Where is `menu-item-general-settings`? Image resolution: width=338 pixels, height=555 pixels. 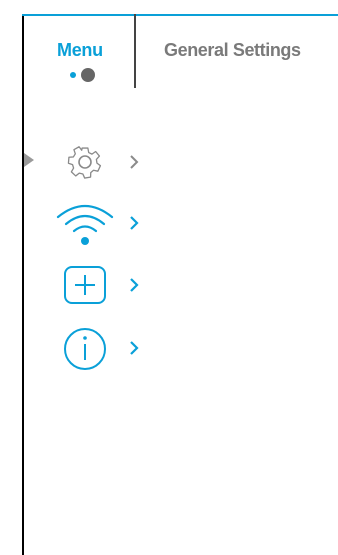
menu-item-general-settings is located at coordinates (105, 162).